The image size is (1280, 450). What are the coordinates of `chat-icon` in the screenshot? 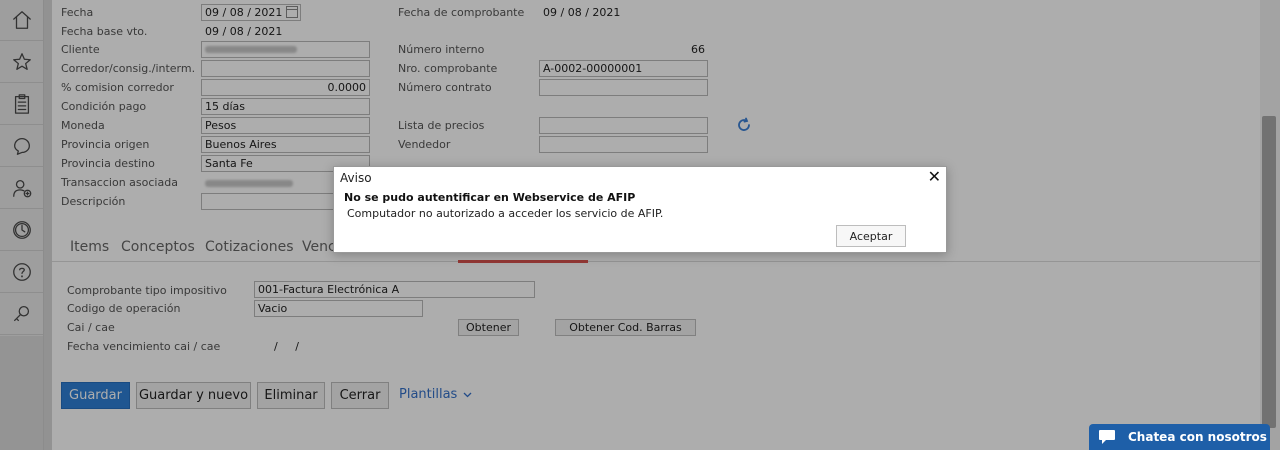 It's located at (1107, 437).